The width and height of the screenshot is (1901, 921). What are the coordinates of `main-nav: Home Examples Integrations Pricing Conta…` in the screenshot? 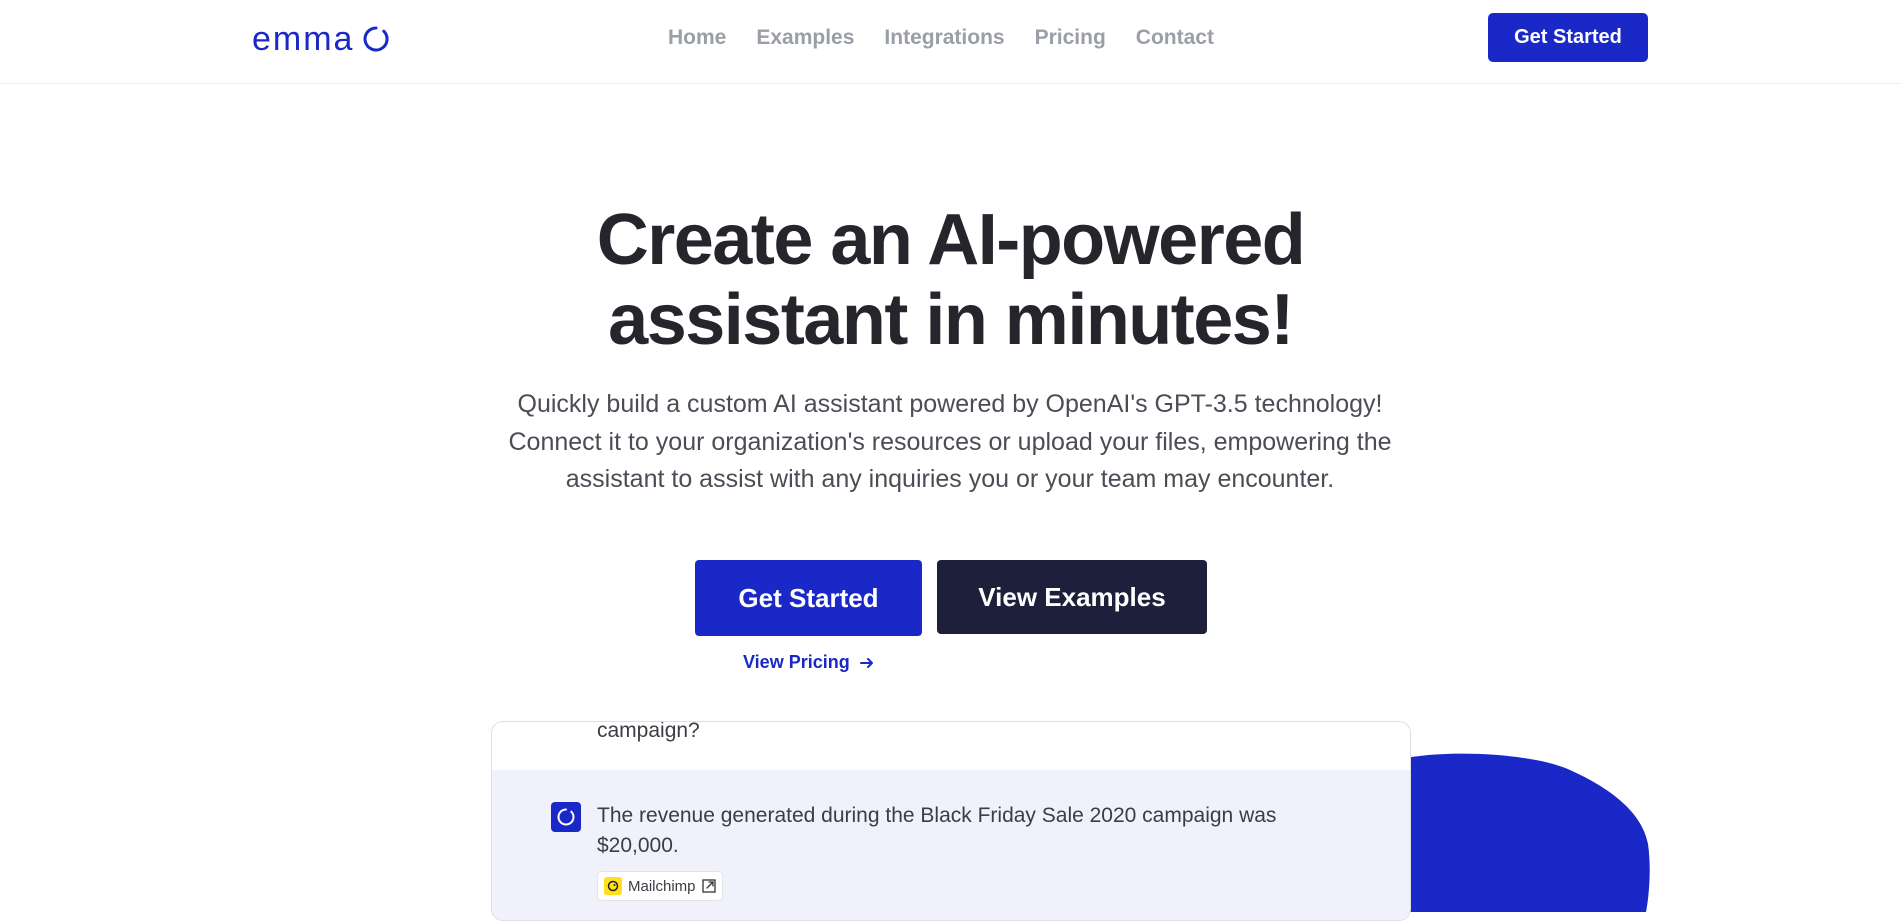 It's located at (941, 38).